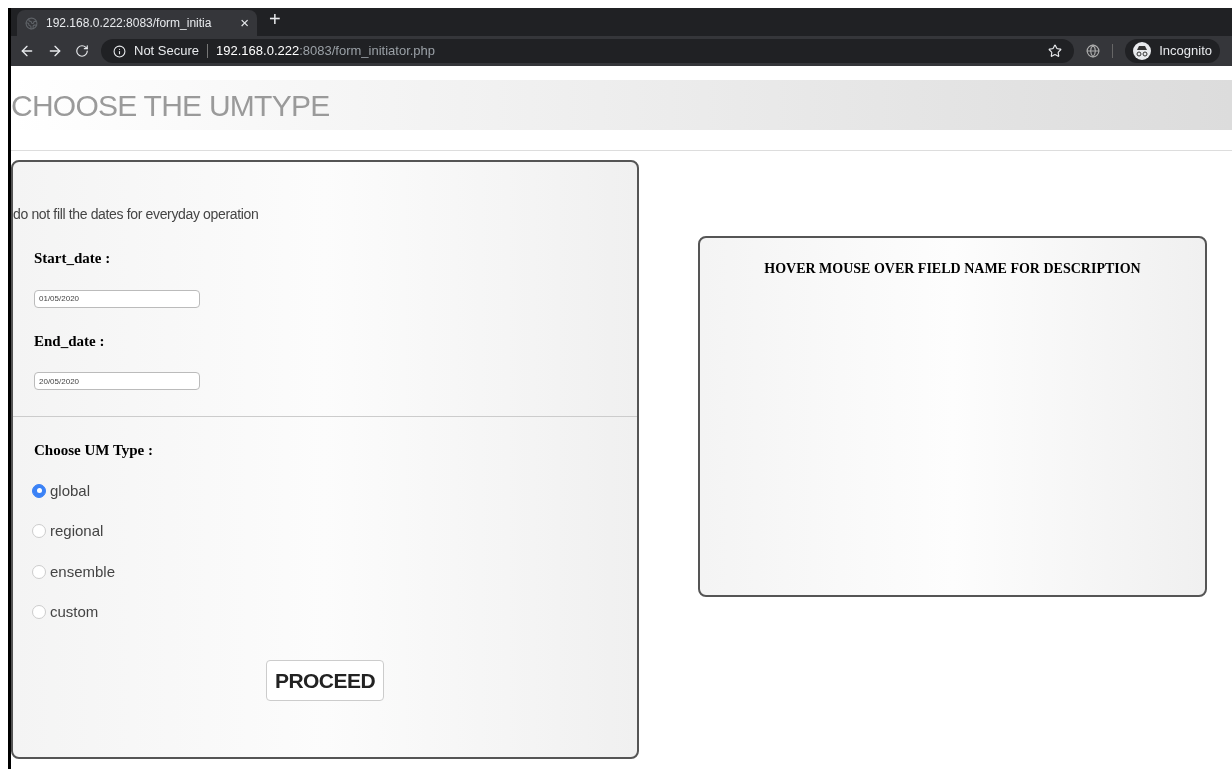 This screenshot has width=1232, height=769. Describe the element at coordinates (325, 680) in the screenshot. I see `proceed-button: PROCEED` at that location.